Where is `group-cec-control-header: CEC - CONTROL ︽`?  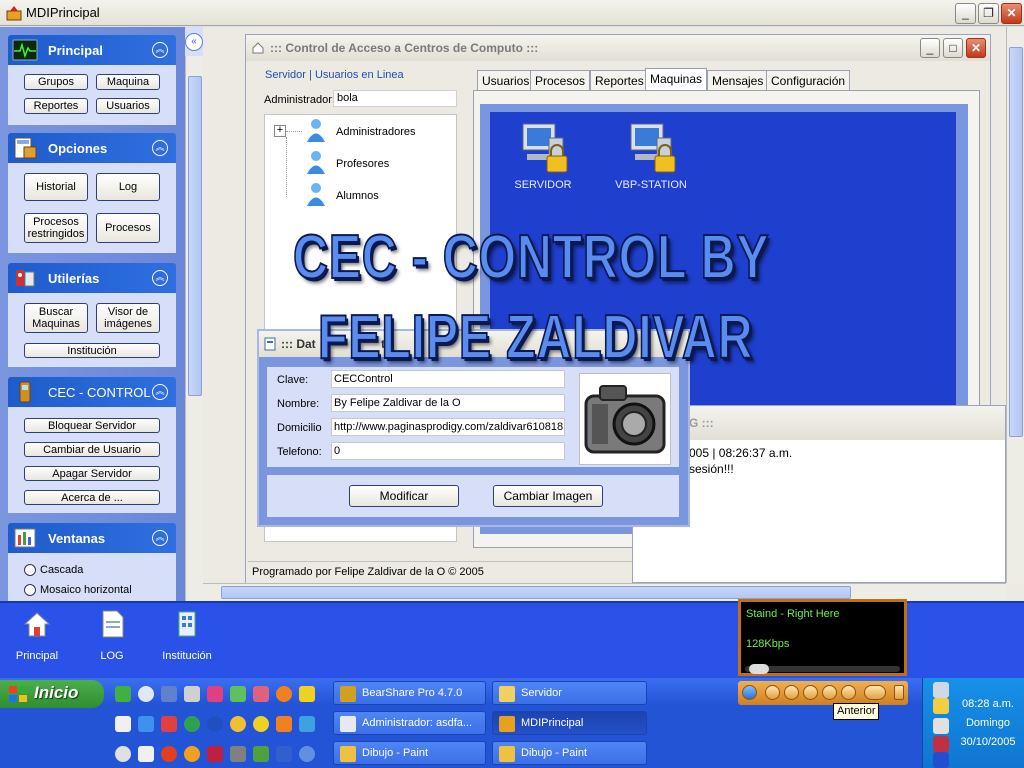 group-cec-control-header: CEC - CONTROL ︽ is located at coordinates (92, 392).